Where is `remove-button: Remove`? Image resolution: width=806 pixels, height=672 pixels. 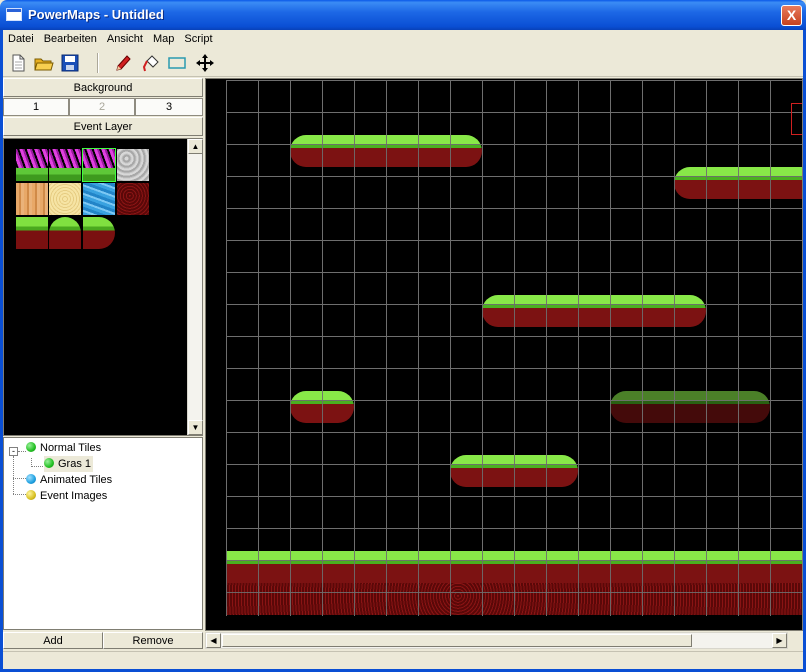
remove-button: Remove is located at coordinates (153, 640).